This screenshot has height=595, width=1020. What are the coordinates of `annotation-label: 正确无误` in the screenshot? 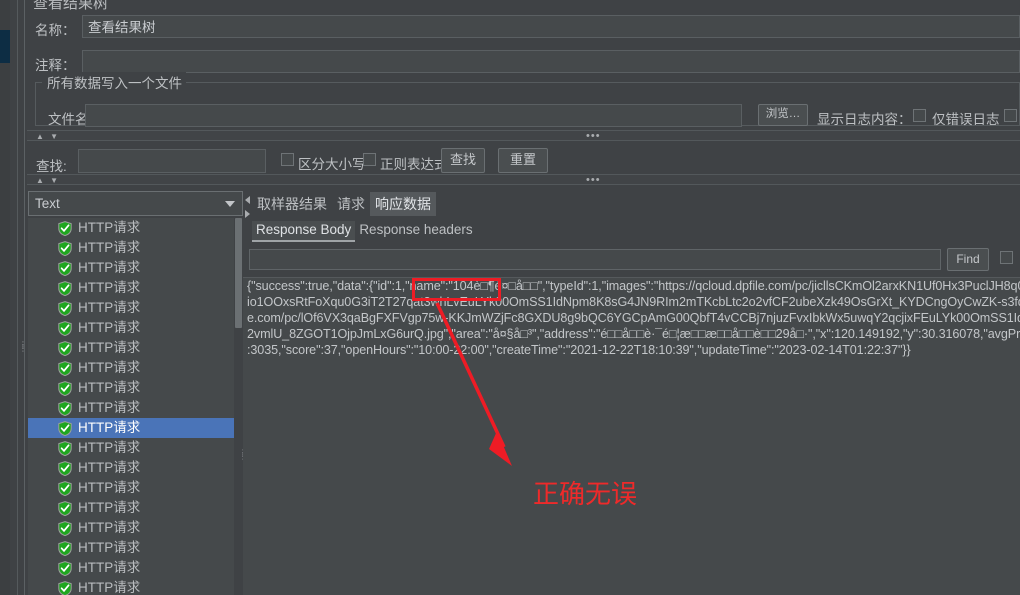 It's located at (585, 494).